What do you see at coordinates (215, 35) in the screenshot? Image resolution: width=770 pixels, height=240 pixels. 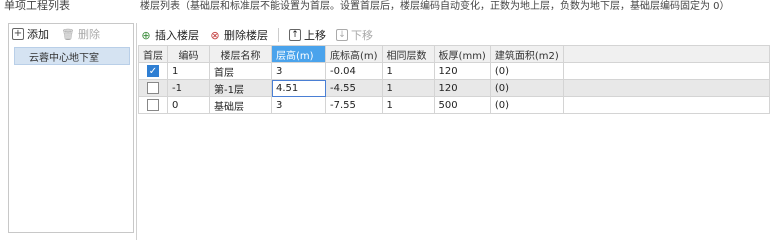 I see `delete-floor-icon: ⊗` at bounding box center [215, 35].